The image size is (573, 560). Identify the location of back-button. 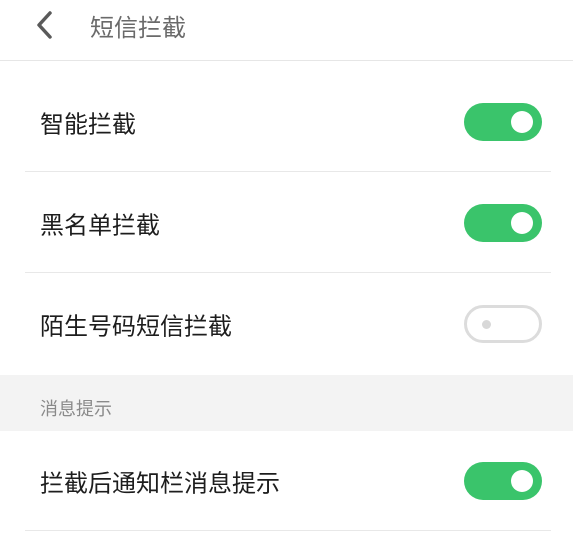
(45, 25).